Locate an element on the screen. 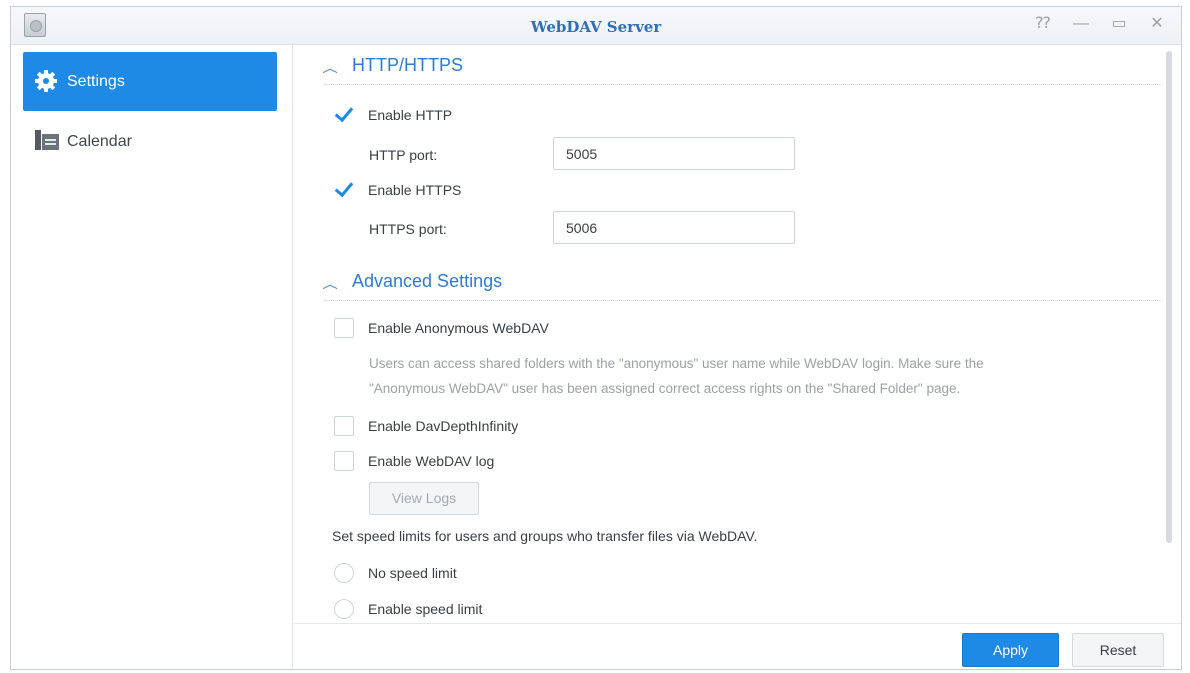 The width and height of the screenshot is (1190, 673). anonymous-webdav-row: Enable Anonymous WebDAV is located at coordinates (441, 328).